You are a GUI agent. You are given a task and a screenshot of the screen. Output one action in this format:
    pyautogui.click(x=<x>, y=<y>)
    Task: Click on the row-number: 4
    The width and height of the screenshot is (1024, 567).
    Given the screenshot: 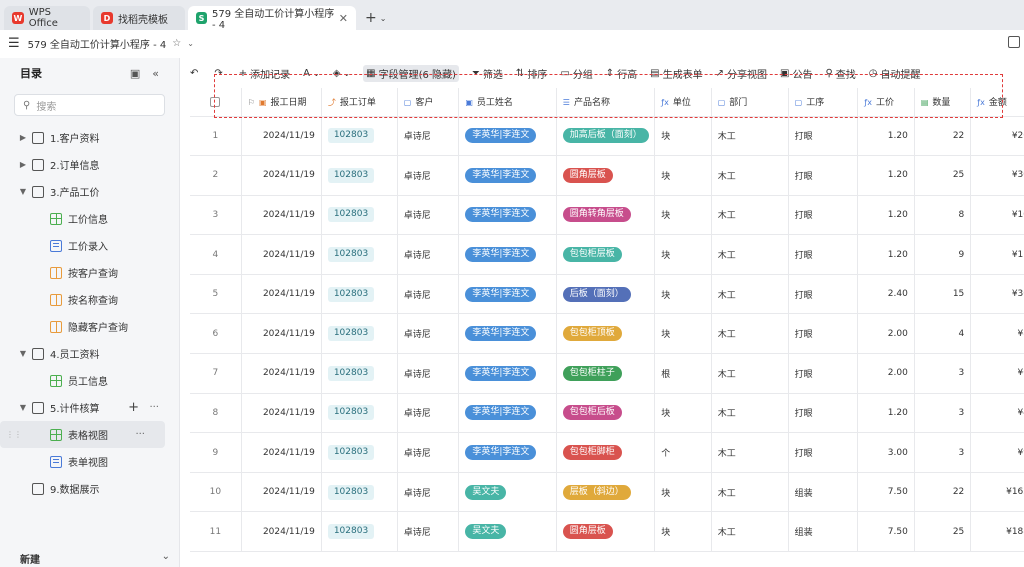 What is the action you would take?
    pyautogui.click(x=216, y=254)
    